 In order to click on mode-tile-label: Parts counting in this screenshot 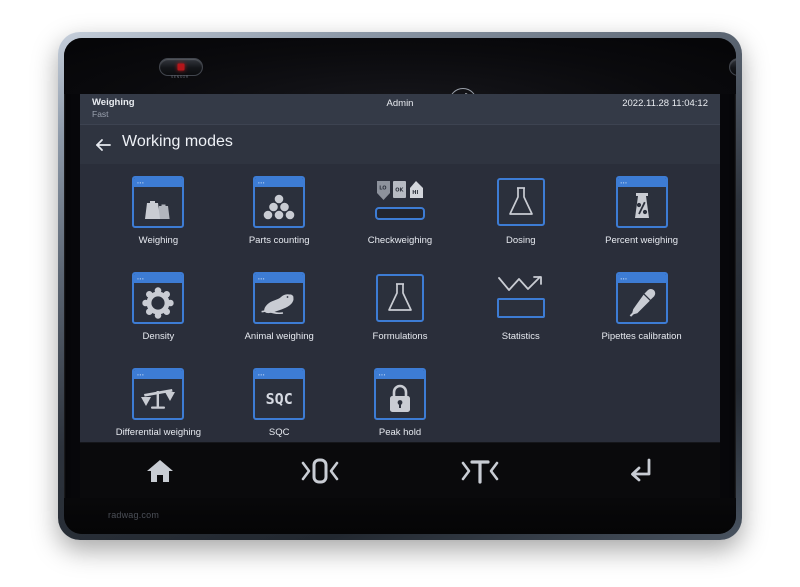, I will do `click(279, 240)`.